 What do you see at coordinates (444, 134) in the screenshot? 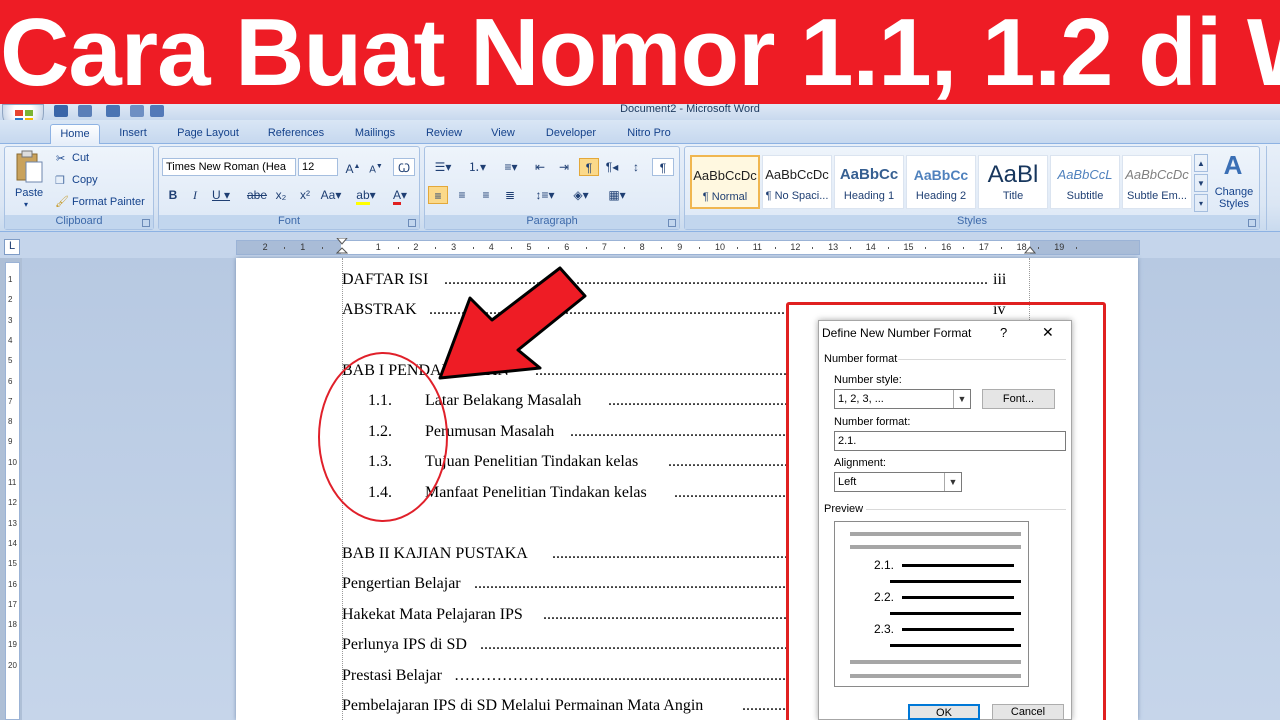
I see `tab-review: Review` at bounding box center [444, 134].